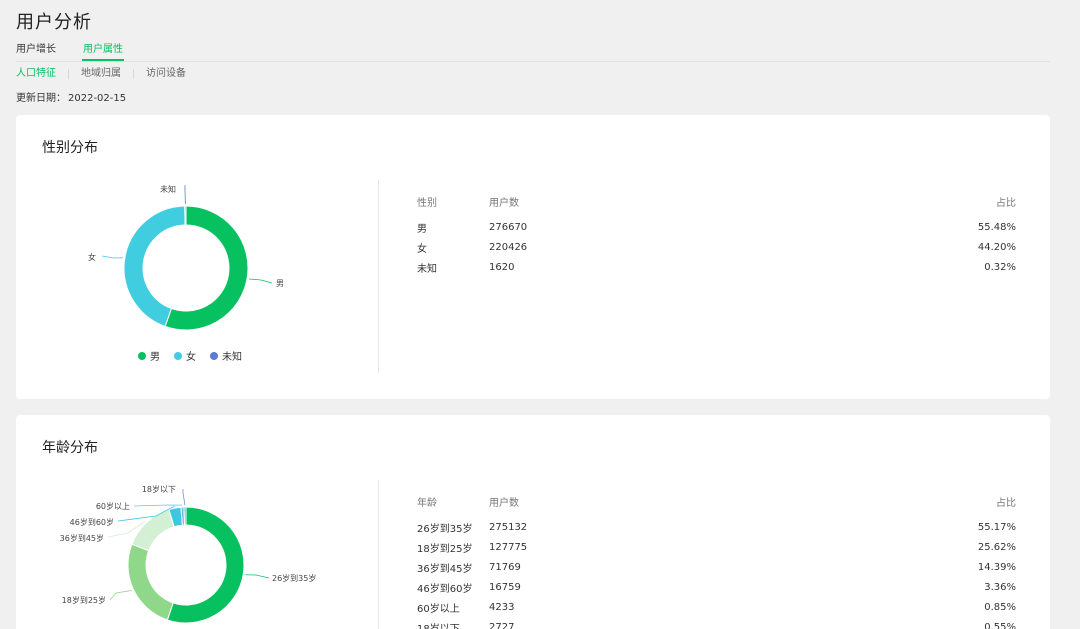 The width and height of the screenshot is (1080, 629). I want to click on row-pct: 0.32%, so click(1000, 267).